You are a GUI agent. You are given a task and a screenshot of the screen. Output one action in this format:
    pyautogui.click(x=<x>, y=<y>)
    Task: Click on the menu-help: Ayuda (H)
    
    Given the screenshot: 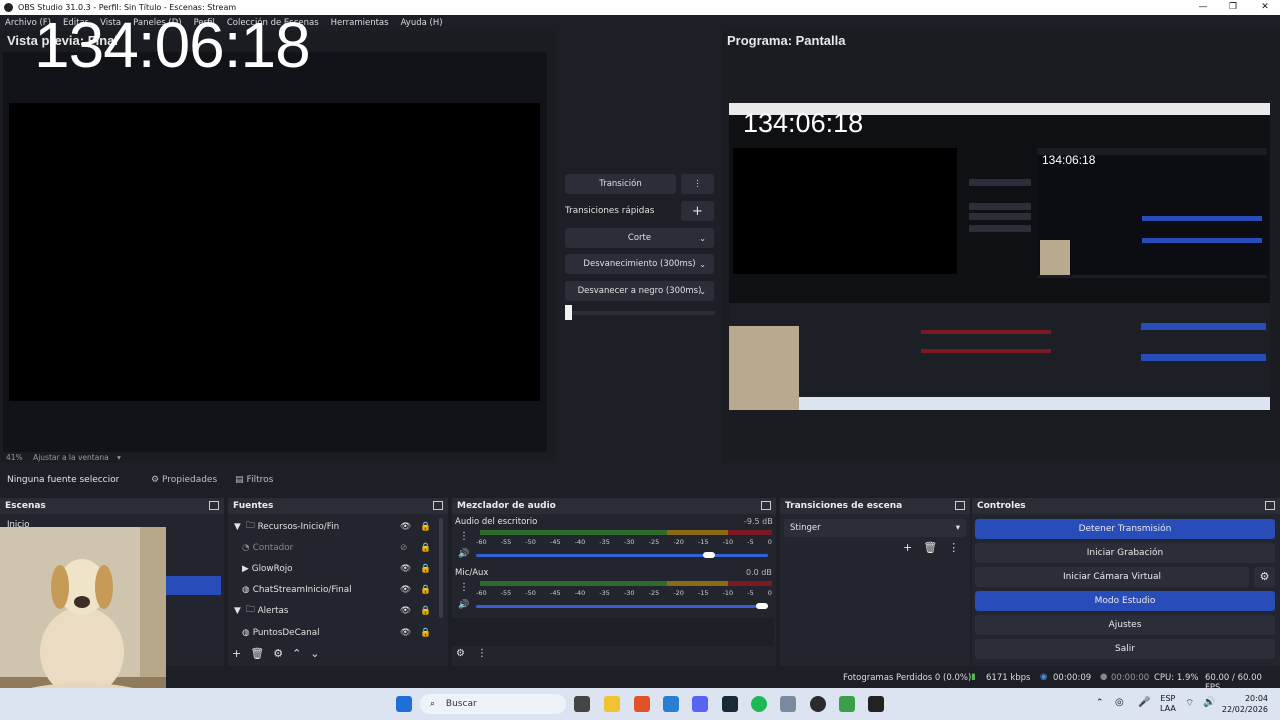 What is the action you would take?
    pyautogui.click(x=422, y=23)
    